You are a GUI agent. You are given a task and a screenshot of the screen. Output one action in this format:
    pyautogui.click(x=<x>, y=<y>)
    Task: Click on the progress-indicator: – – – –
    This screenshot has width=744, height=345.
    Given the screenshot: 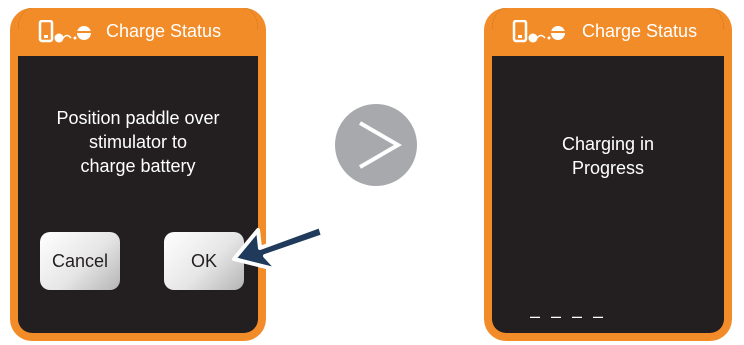 What is the action you would take?
    pyautogui.click(x=568, y=316)
    